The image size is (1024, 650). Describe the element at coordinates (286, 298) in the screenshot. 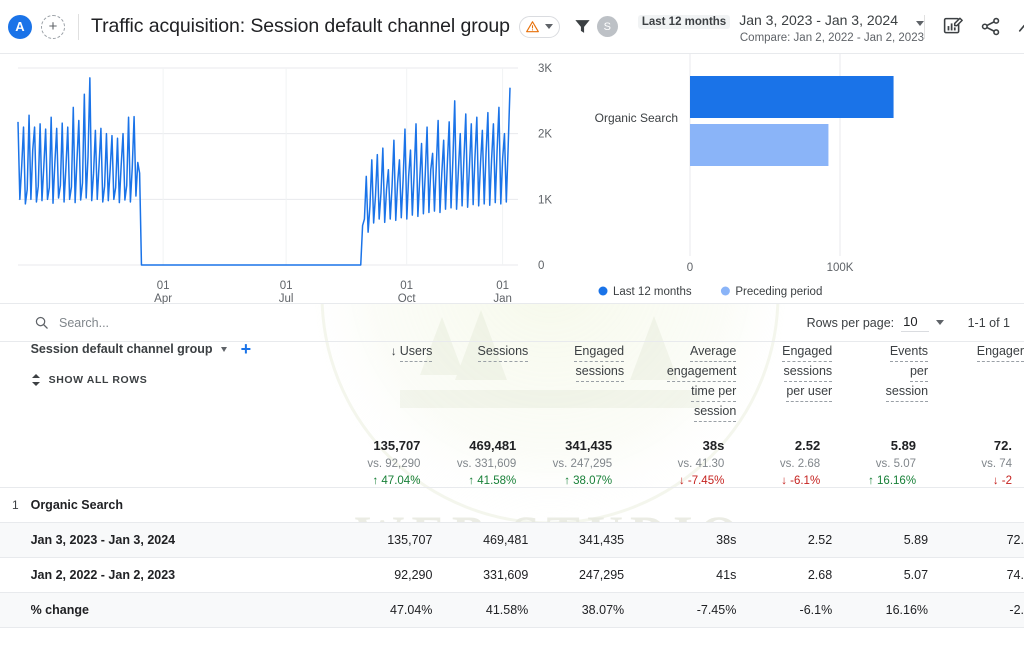

I see `line-chart-x-tick: Jul` at that location.